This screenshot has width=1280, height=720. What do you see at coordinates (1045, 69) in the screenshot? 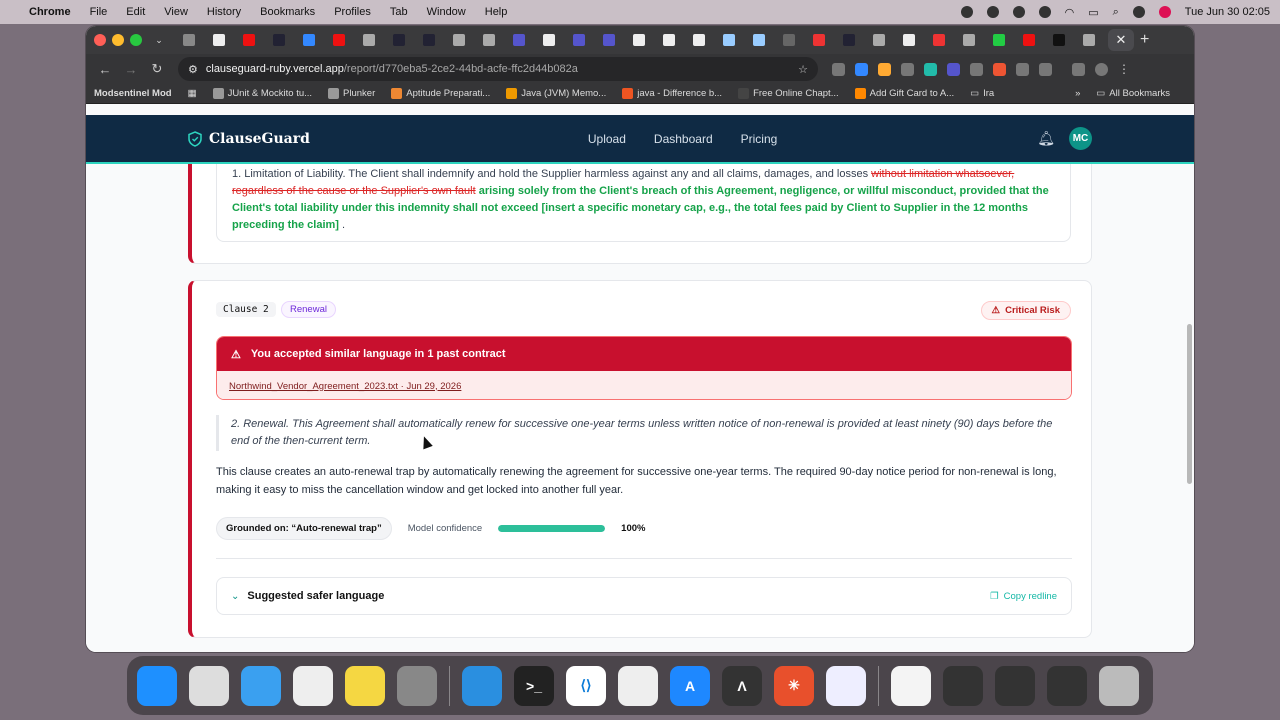
I see `extensions-puzzle-icon` at bounding box center [1045, 69].